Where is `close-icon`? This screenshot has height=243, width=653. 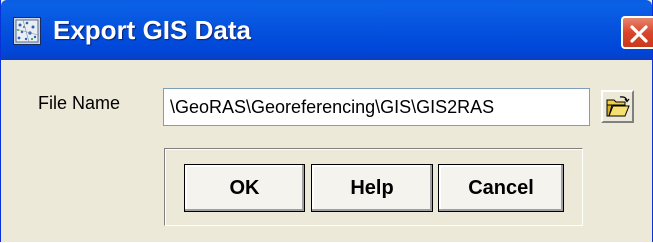
close-icon is located at coordinates (639, 34).